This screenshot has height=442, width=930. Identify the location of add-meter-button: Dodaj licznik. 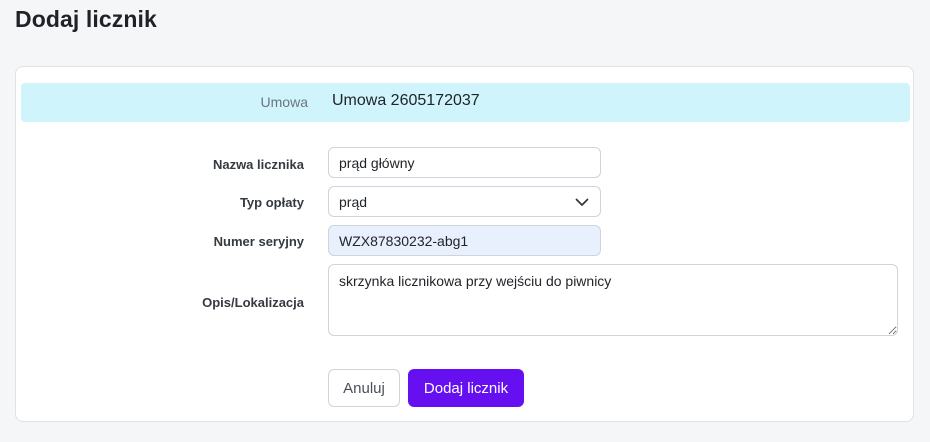
(466, 388).